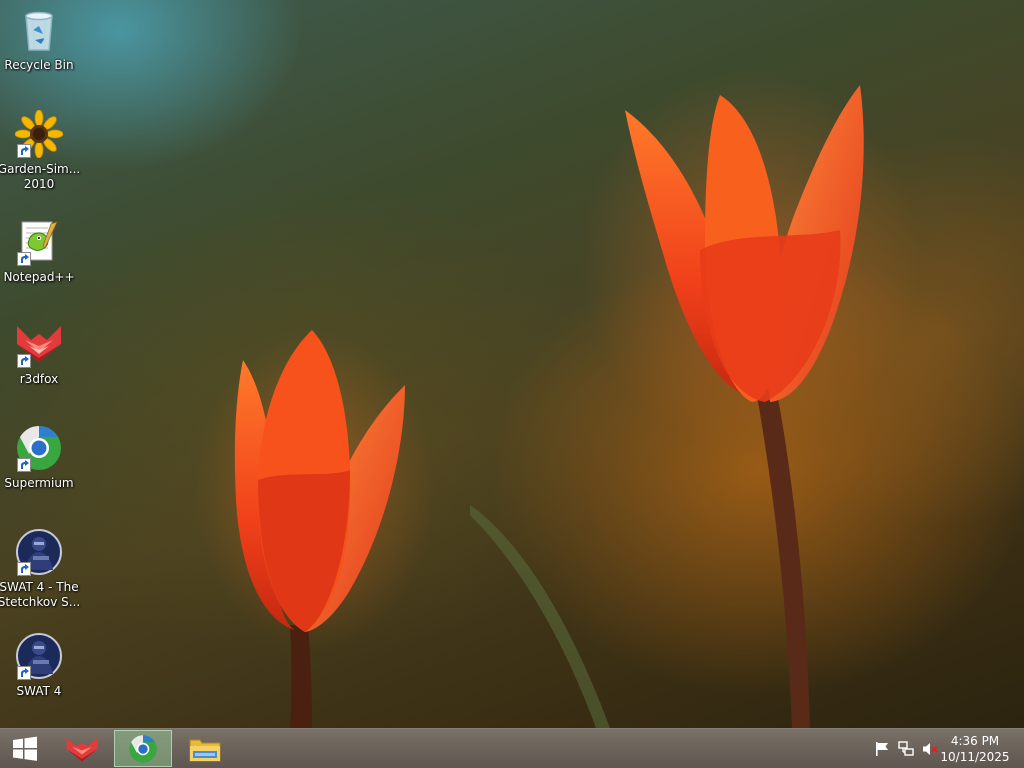 This screenshot has width=1024, height=768. I want to click on desktop-icon-recycle-bin: Recycle Bin, so click(39, 39).